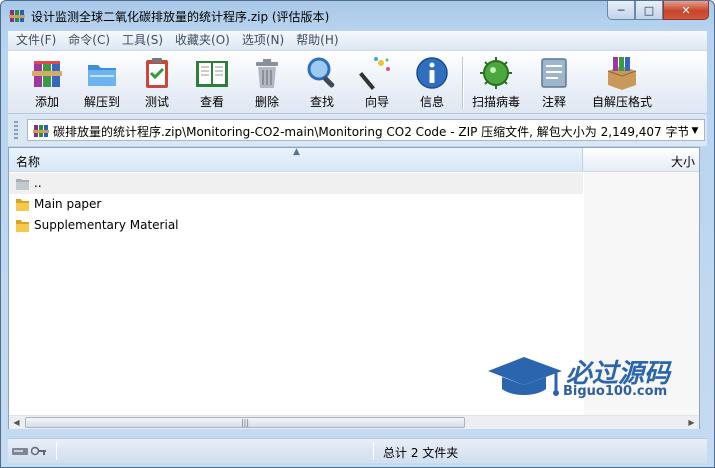  Describe the element at coordinates (622, 73) in the screenshot. I see `sfx-box-icon` at that location.